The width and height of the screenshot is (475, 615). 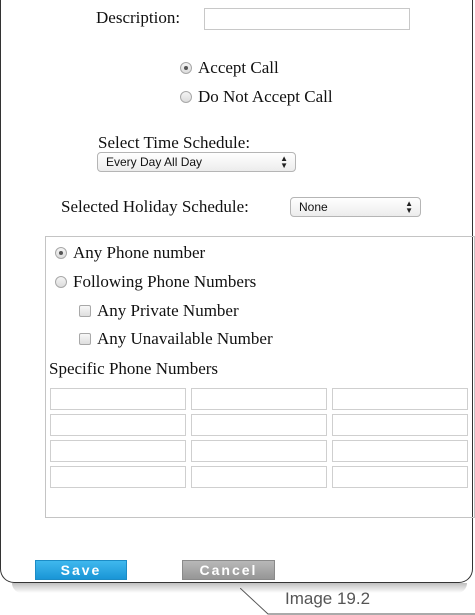 What do you see at coordinates (61, 253) in the screenshot?
I see `any-phone-number-radio` at bounding box center [61, 253].